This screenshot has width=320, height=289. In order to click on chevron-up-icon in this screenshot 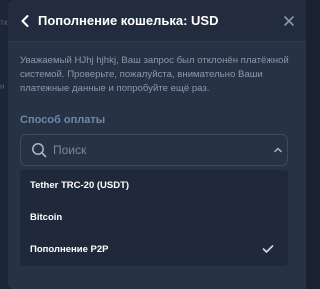, I will do `click(278, 150)`.